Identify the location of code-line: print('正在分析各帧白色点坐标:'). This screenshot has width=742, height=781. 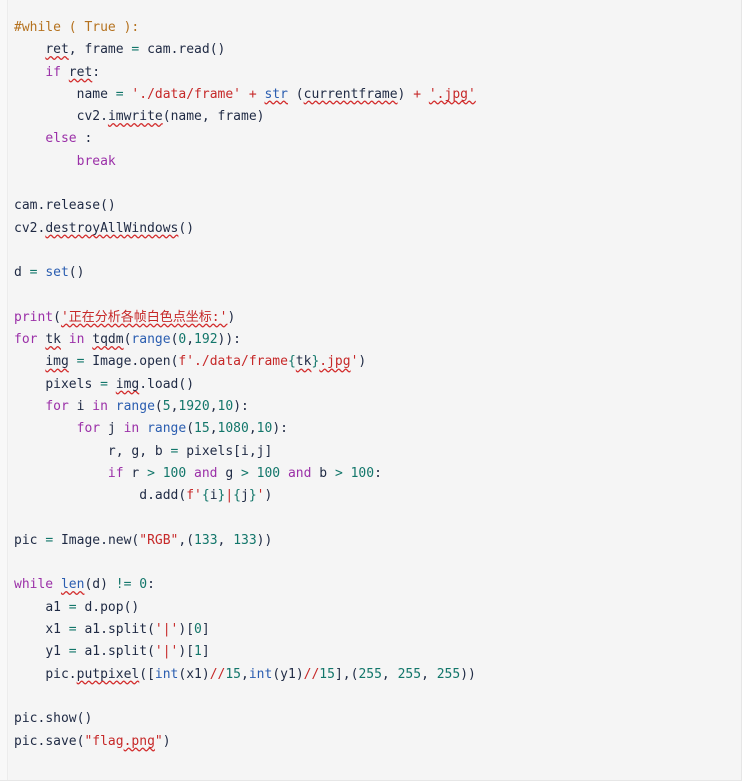
(377, 318).